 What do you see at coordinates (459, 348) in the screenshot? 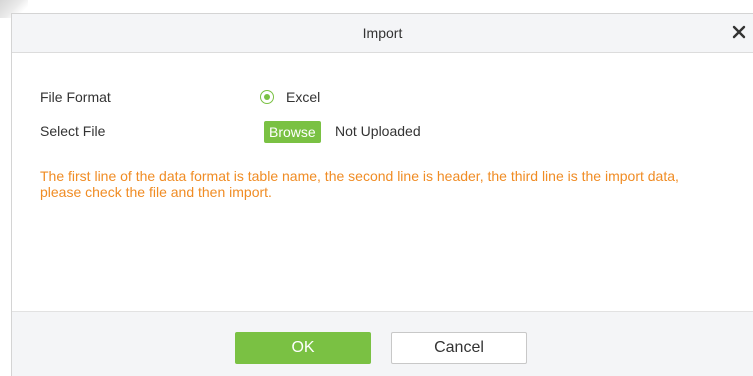
I see `cancel-button: Cancel` at bounding box center [459, 348].